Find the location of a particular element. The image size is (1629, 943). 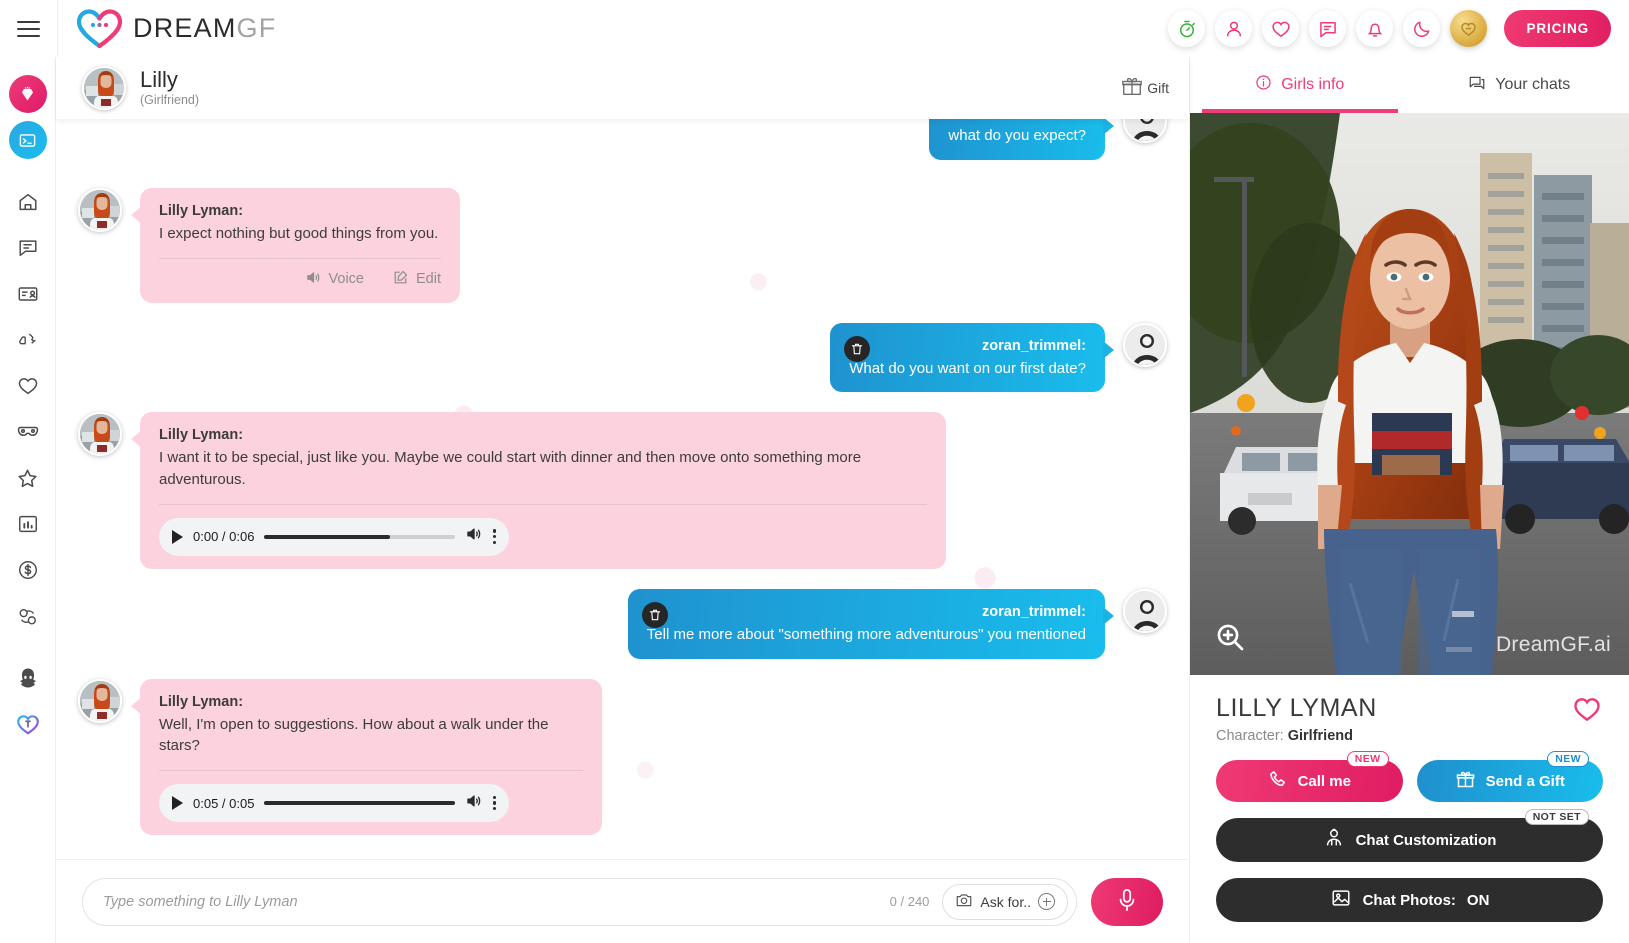

sidebar-item-chat is located at coordinates (28, 248).